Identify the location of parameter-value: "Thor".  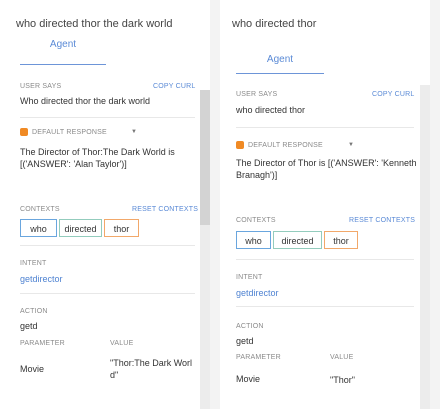
(342, 380).